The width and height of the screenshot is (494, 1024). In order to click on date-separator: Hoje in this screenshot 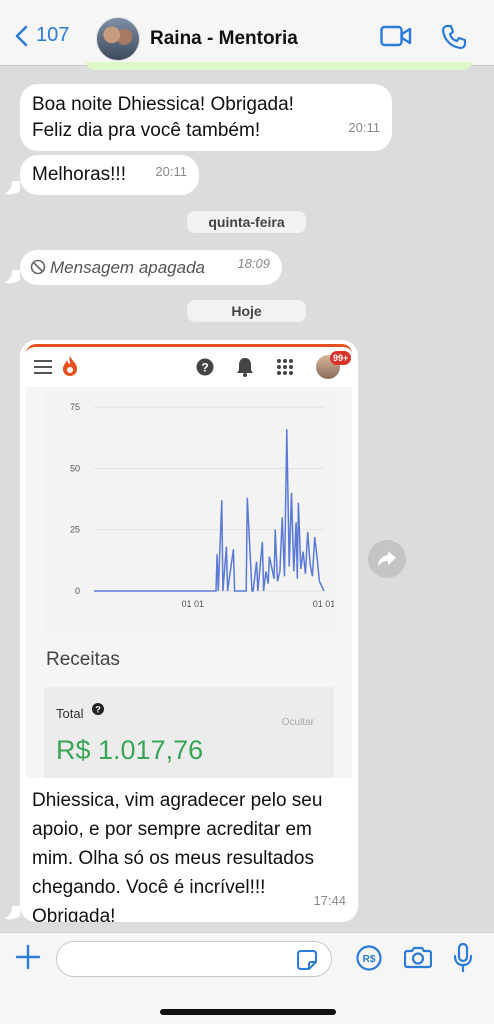, I will do `click(246, 311)`.